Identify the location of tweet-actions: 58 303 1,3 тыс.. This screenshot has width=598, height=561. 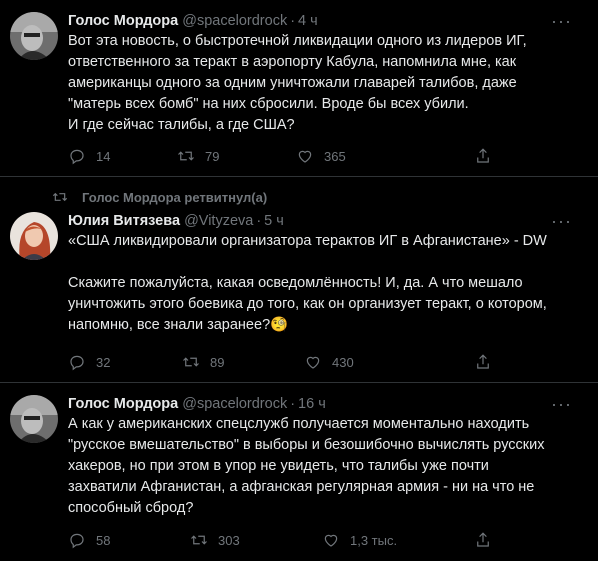
(333, 541).